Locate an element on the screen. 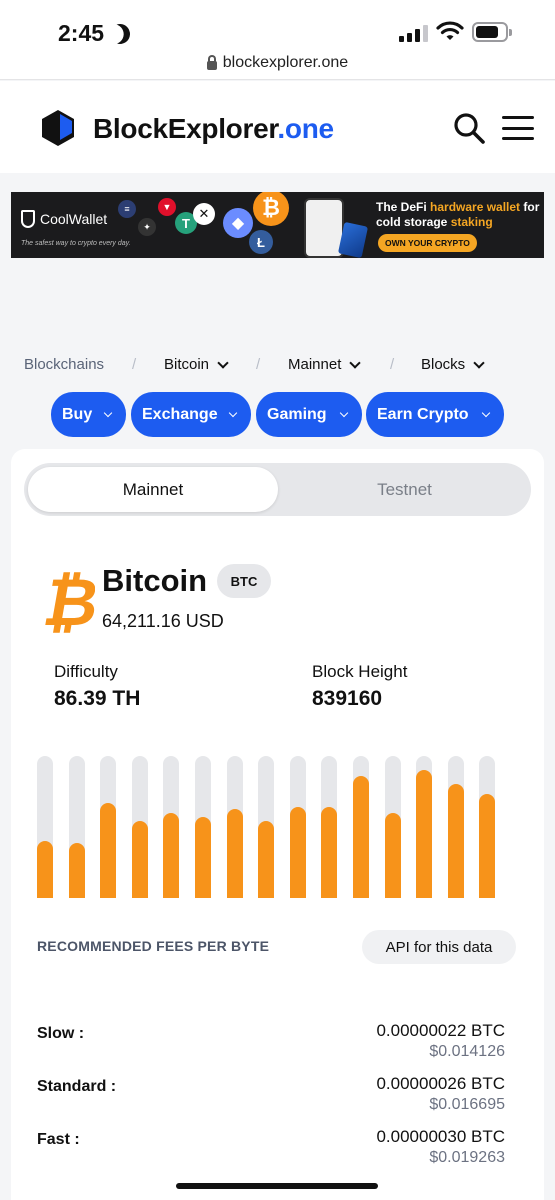 The height and width of the screenshot is (1200, 555). lock-icon is located at coordinates (211, 62).